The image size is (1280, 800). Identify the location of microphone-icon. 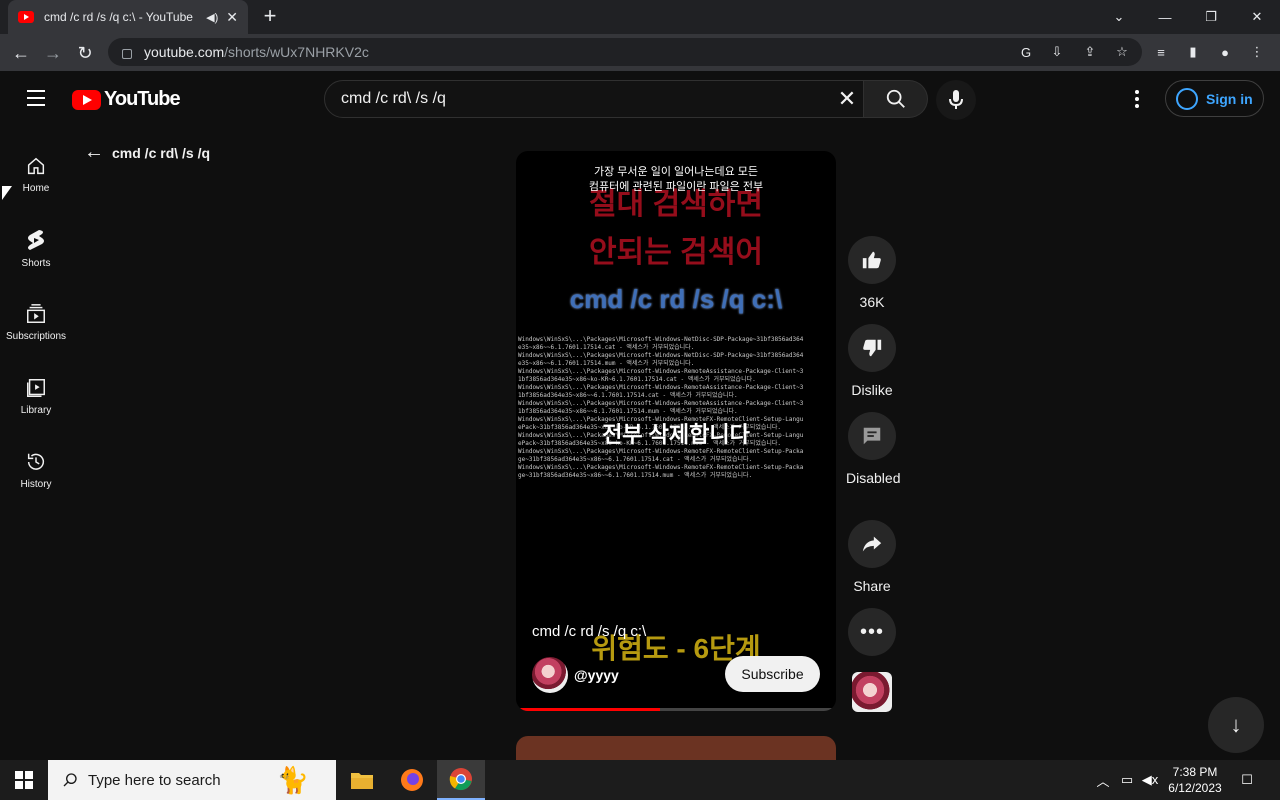
(956, 99).